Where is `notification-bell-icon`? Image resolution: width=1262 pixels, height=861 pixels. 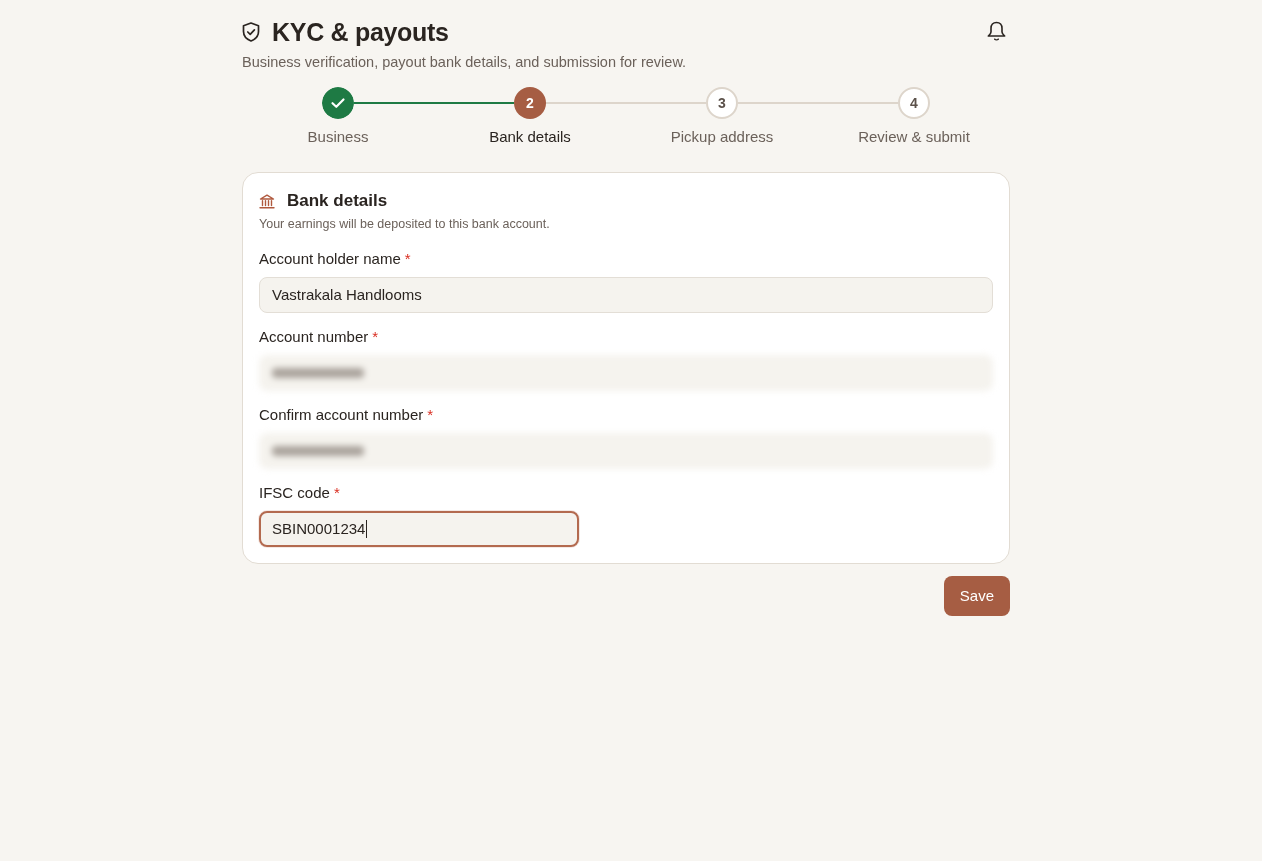 notification-bell-icon is located at coordinates (996, 31).